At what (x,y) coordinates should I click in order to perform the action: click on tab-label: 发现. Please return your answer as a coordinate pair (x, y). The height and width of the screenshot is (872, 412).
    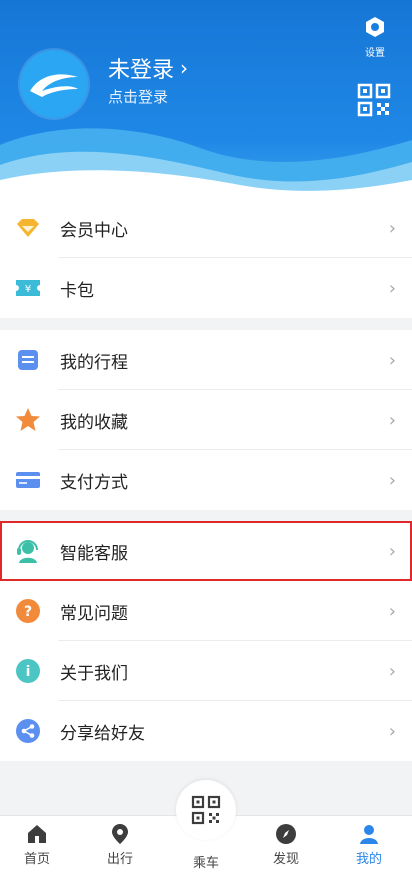
    Looking at the image, I should click on (285, 859).